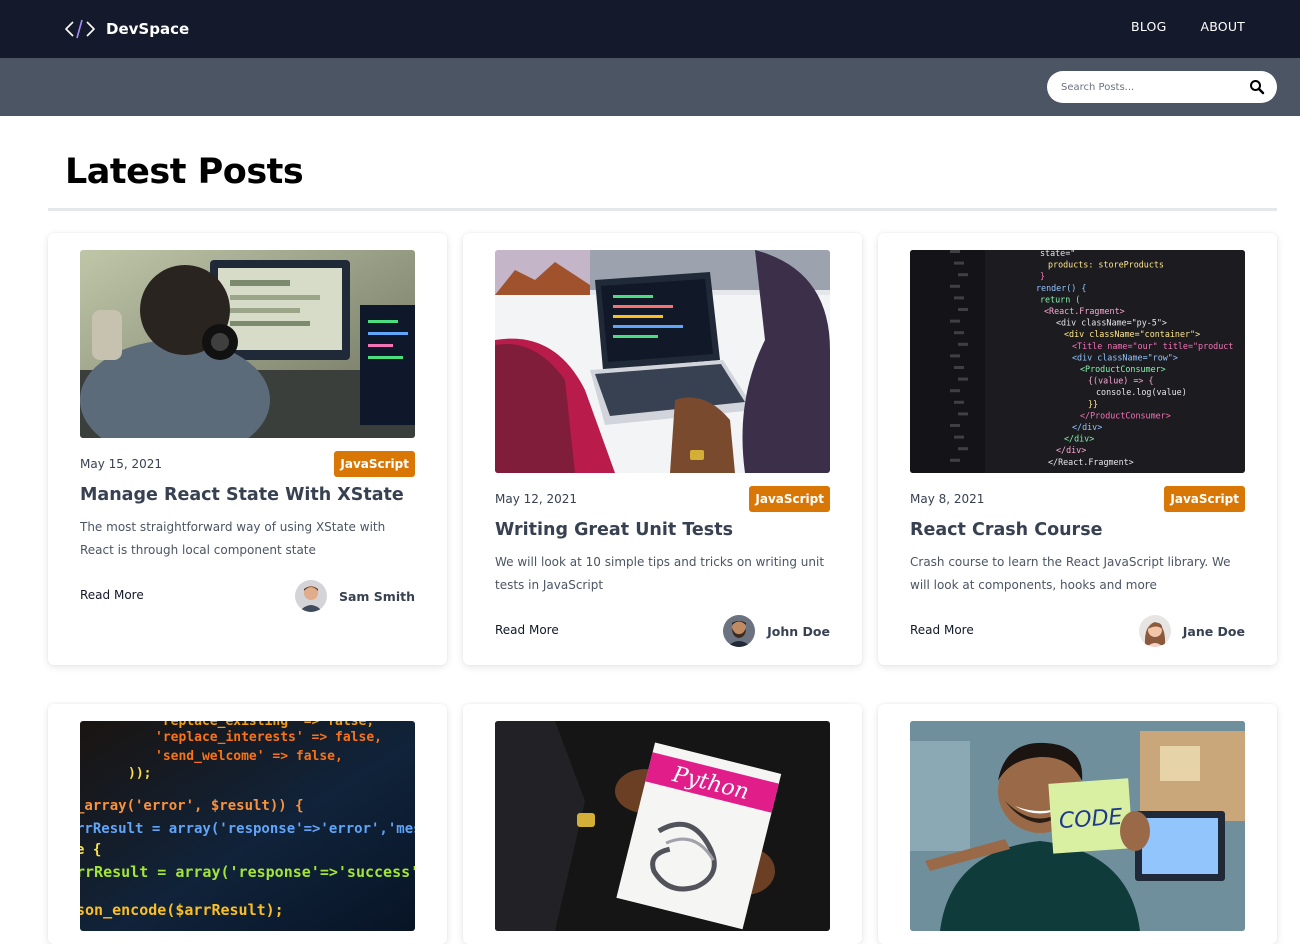 The width and height of the screenshot is (1300, 944). What do you see at coordinates (1121, 381) in the screenshot?
I see `code-line: {(value) => {` at bounding box center [1121, 381].